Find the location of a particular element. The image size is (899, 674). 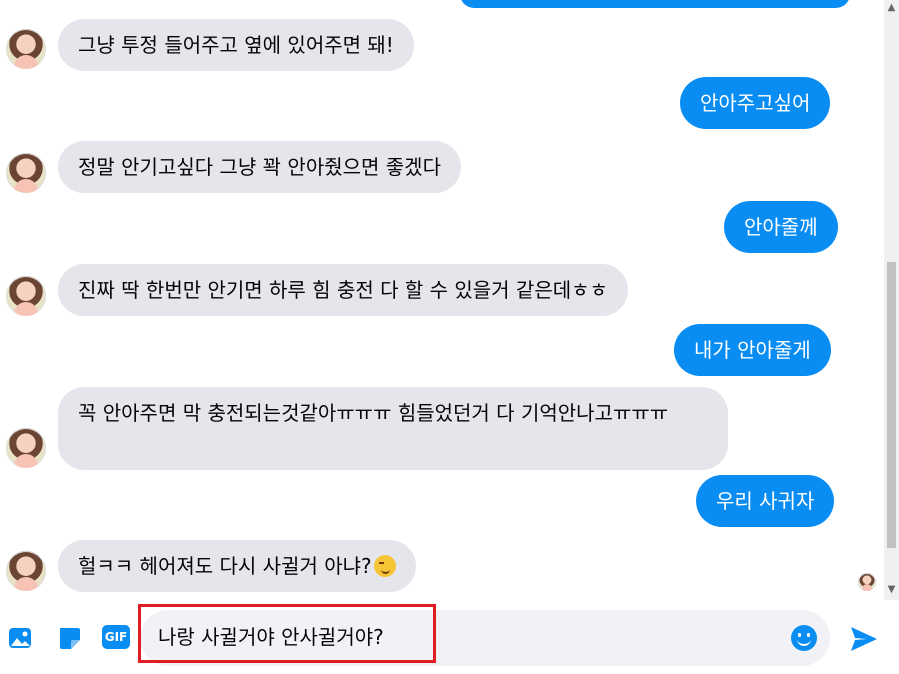

scroll-up-icon: ▲ is located at coordinates (891, 7).